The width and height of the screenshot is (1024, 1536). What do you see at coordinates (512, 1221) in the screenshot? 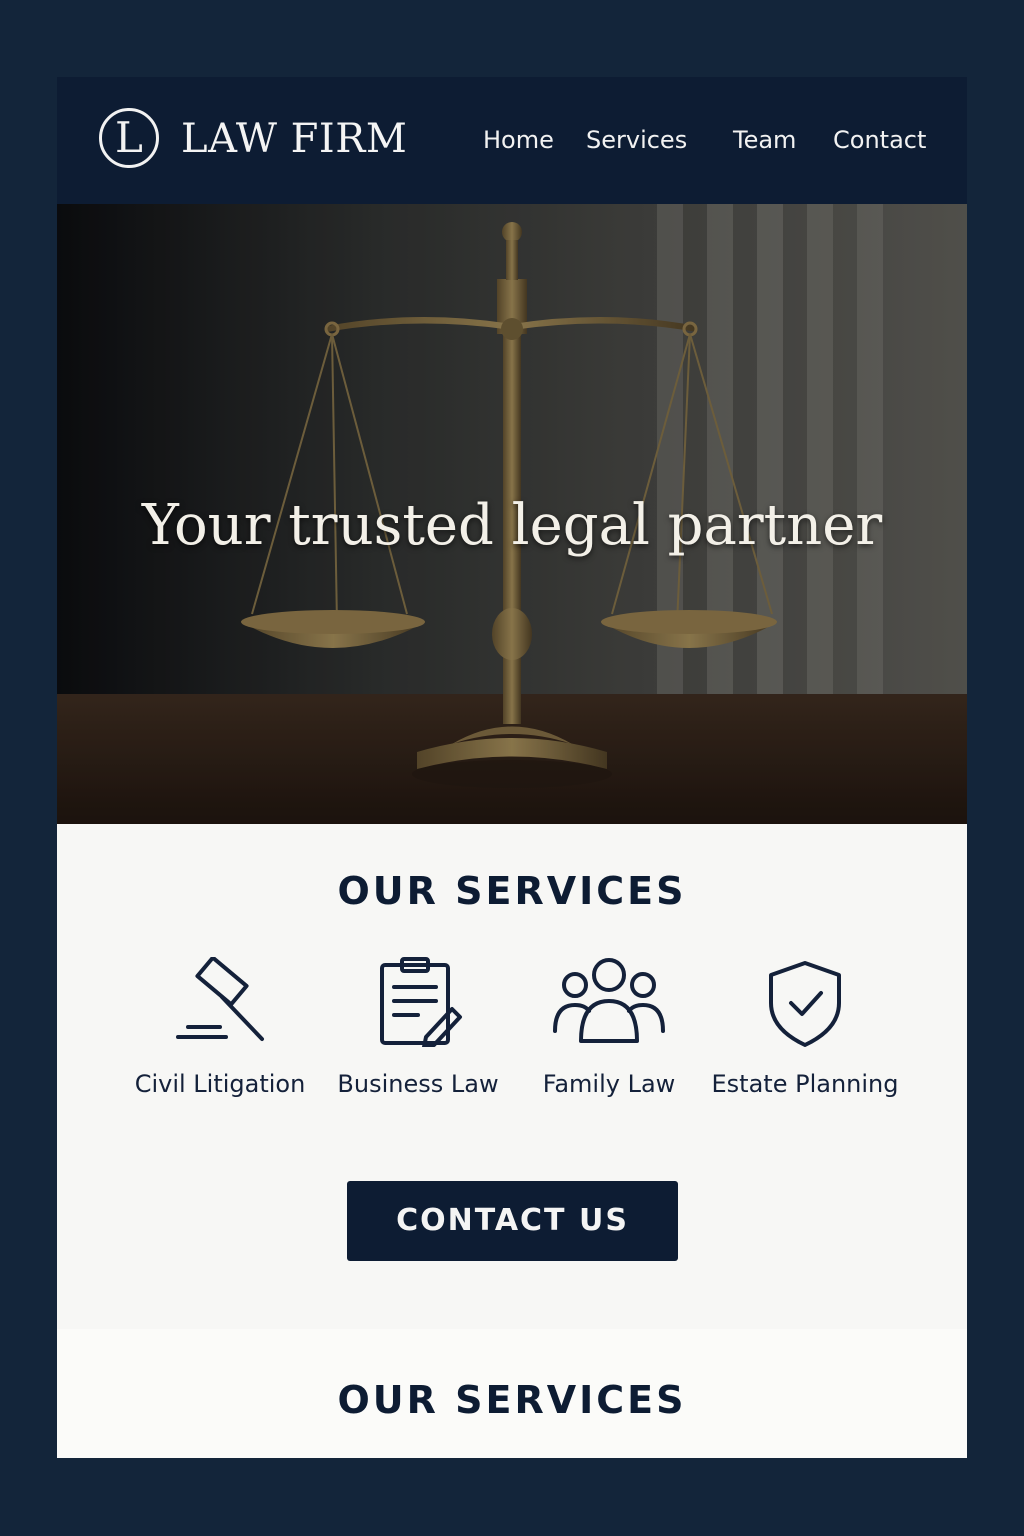
I see `contact-us-button: CONTACT US` at bounding box center [512, 1221].